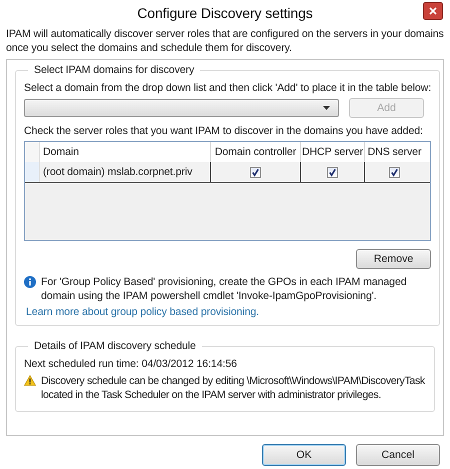 This screenshot has width=450, height=469. What do you see at coordinates (228, 88) in the screenshot?
I see `instruction-text: Select a domain from the drop down list and then click 'Add' to place it in the table below:` at bounding box center [228, 88].